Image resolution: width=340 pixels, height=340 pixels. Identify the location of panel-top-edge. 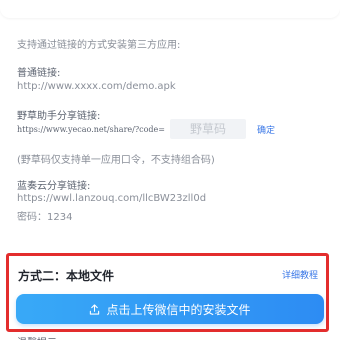
(170, 9).